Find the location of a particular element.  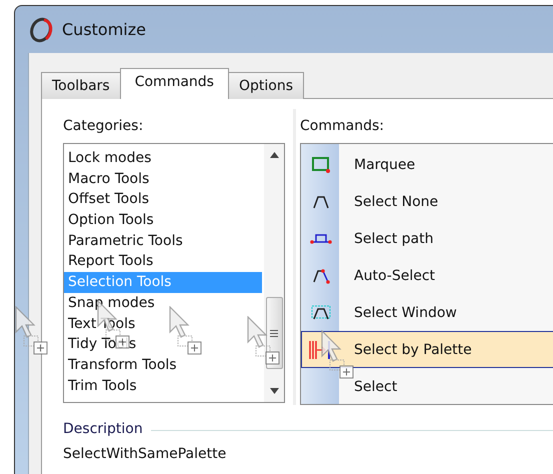

commands-label: Commands: is located at coordinates (342, 126).